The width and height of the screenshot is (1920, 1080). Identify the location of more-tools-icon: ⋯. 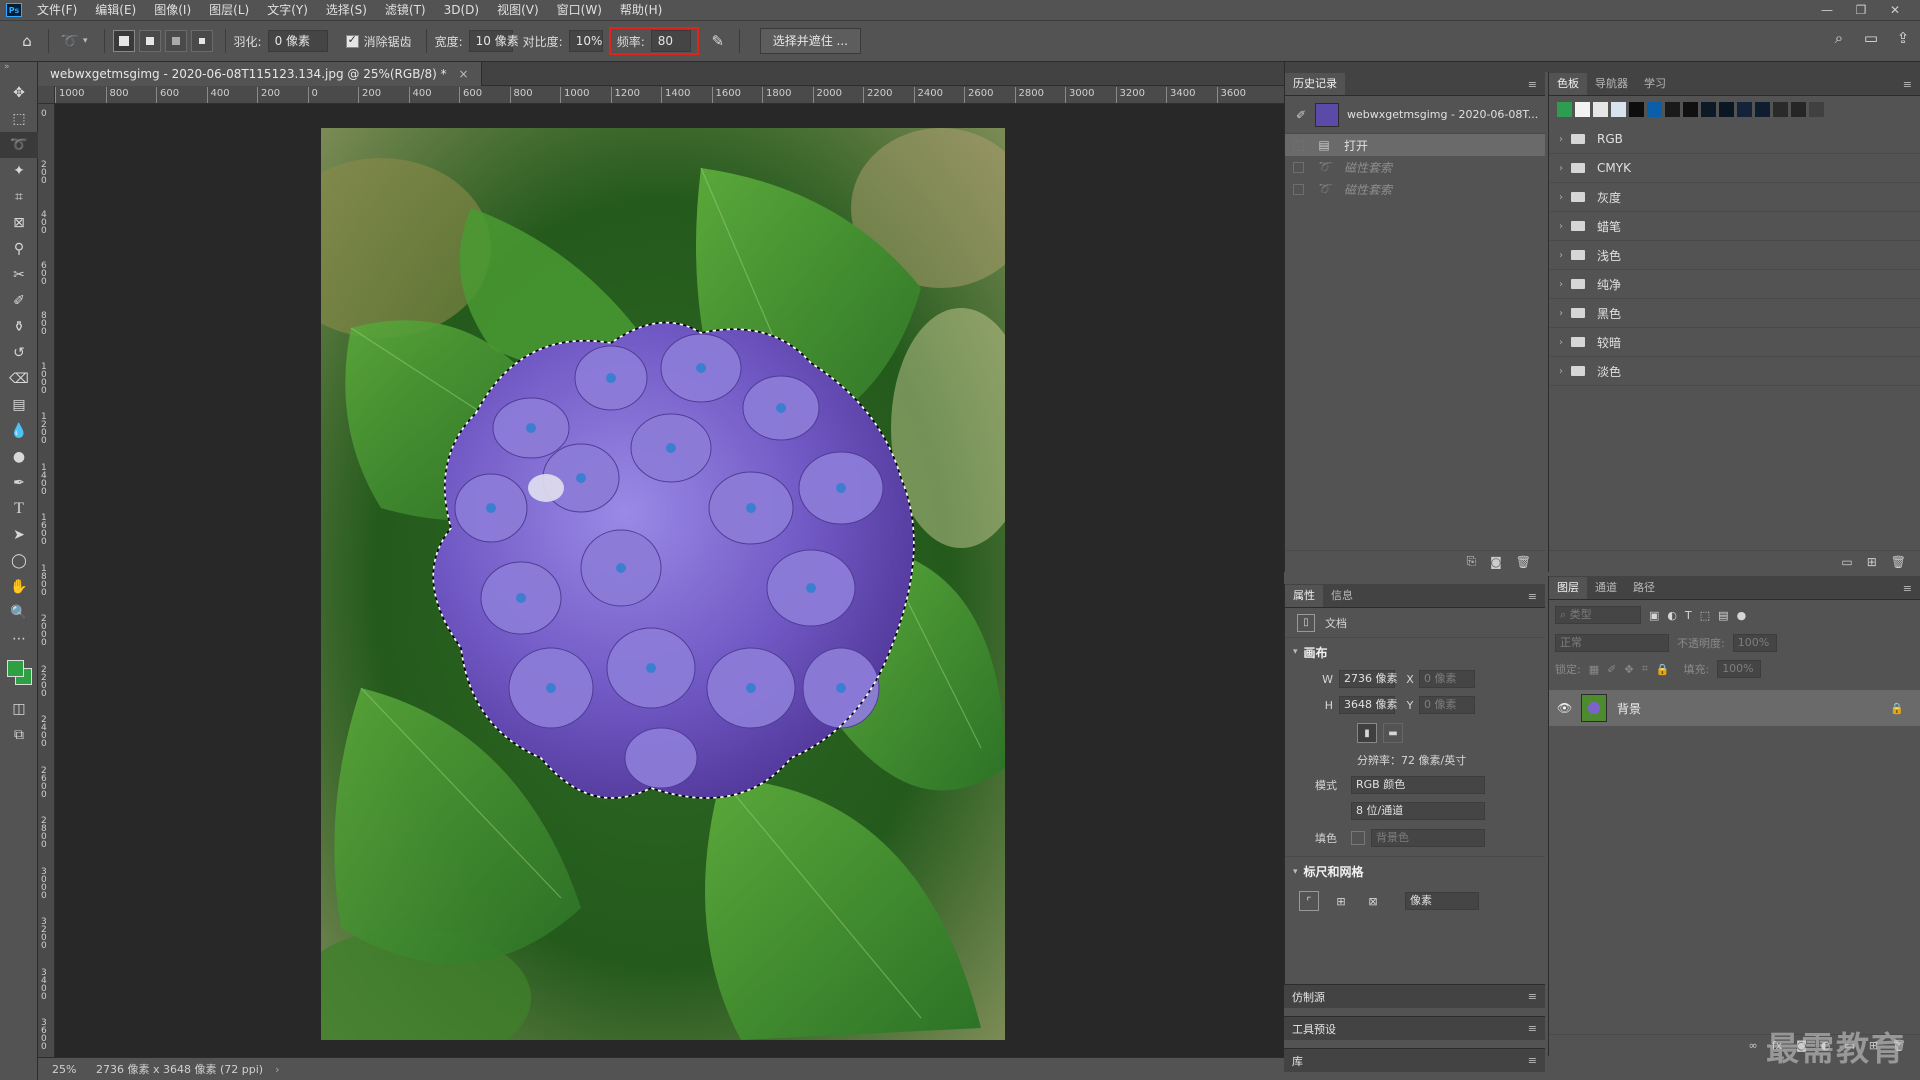
(19, 639).